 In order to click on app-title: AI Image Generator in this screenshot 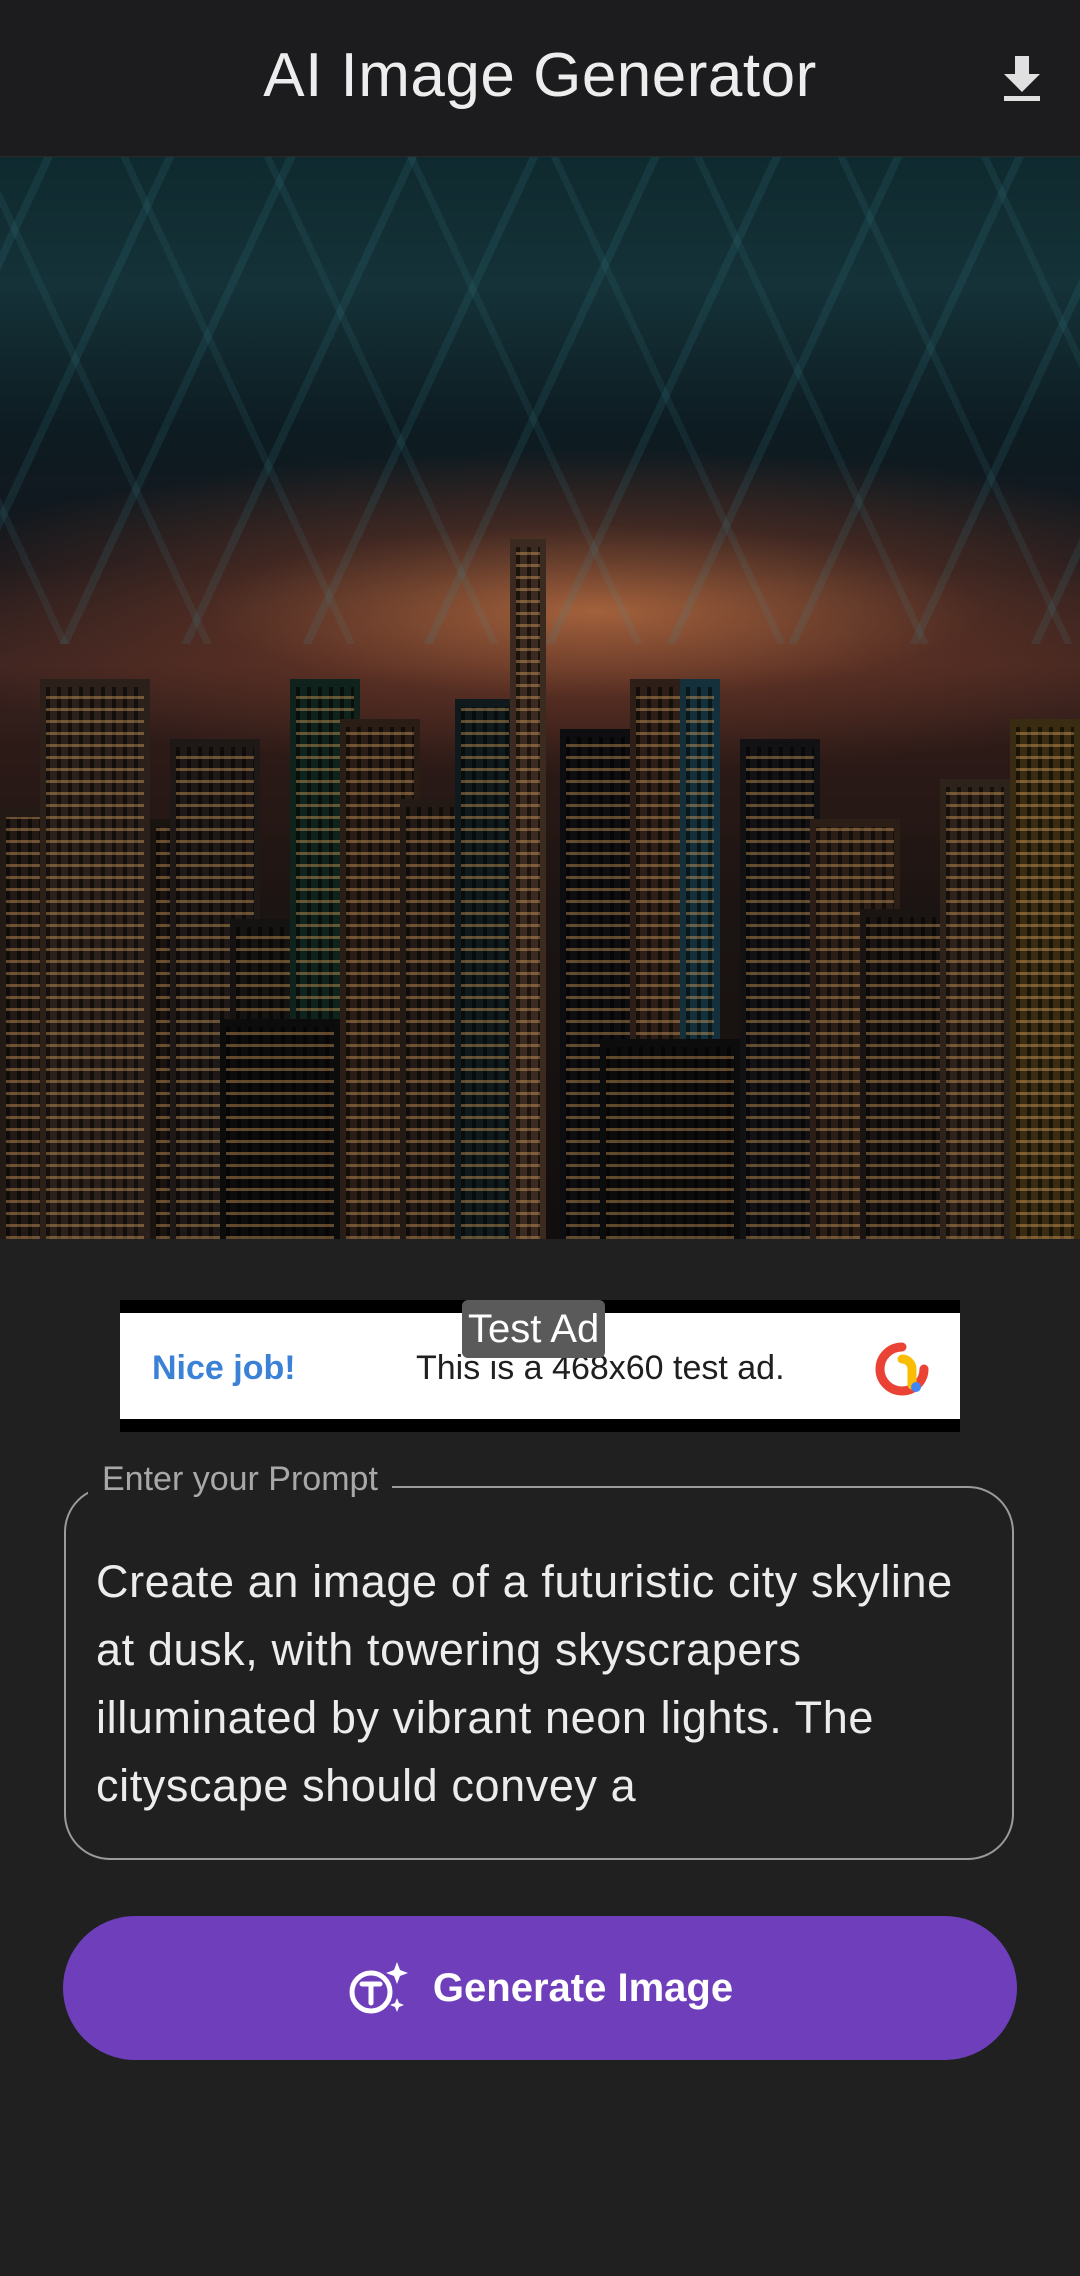, I will do `click(540, 75)`.